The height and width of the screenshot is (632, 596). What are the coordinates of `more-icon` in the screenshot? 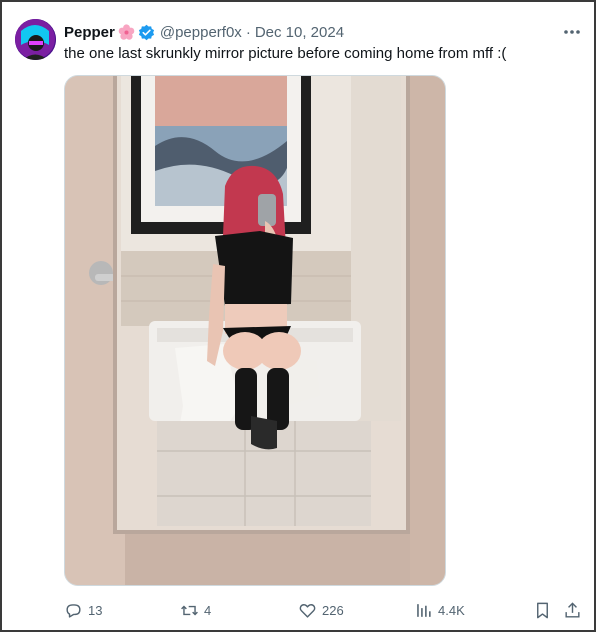 It's located at (572, 32).